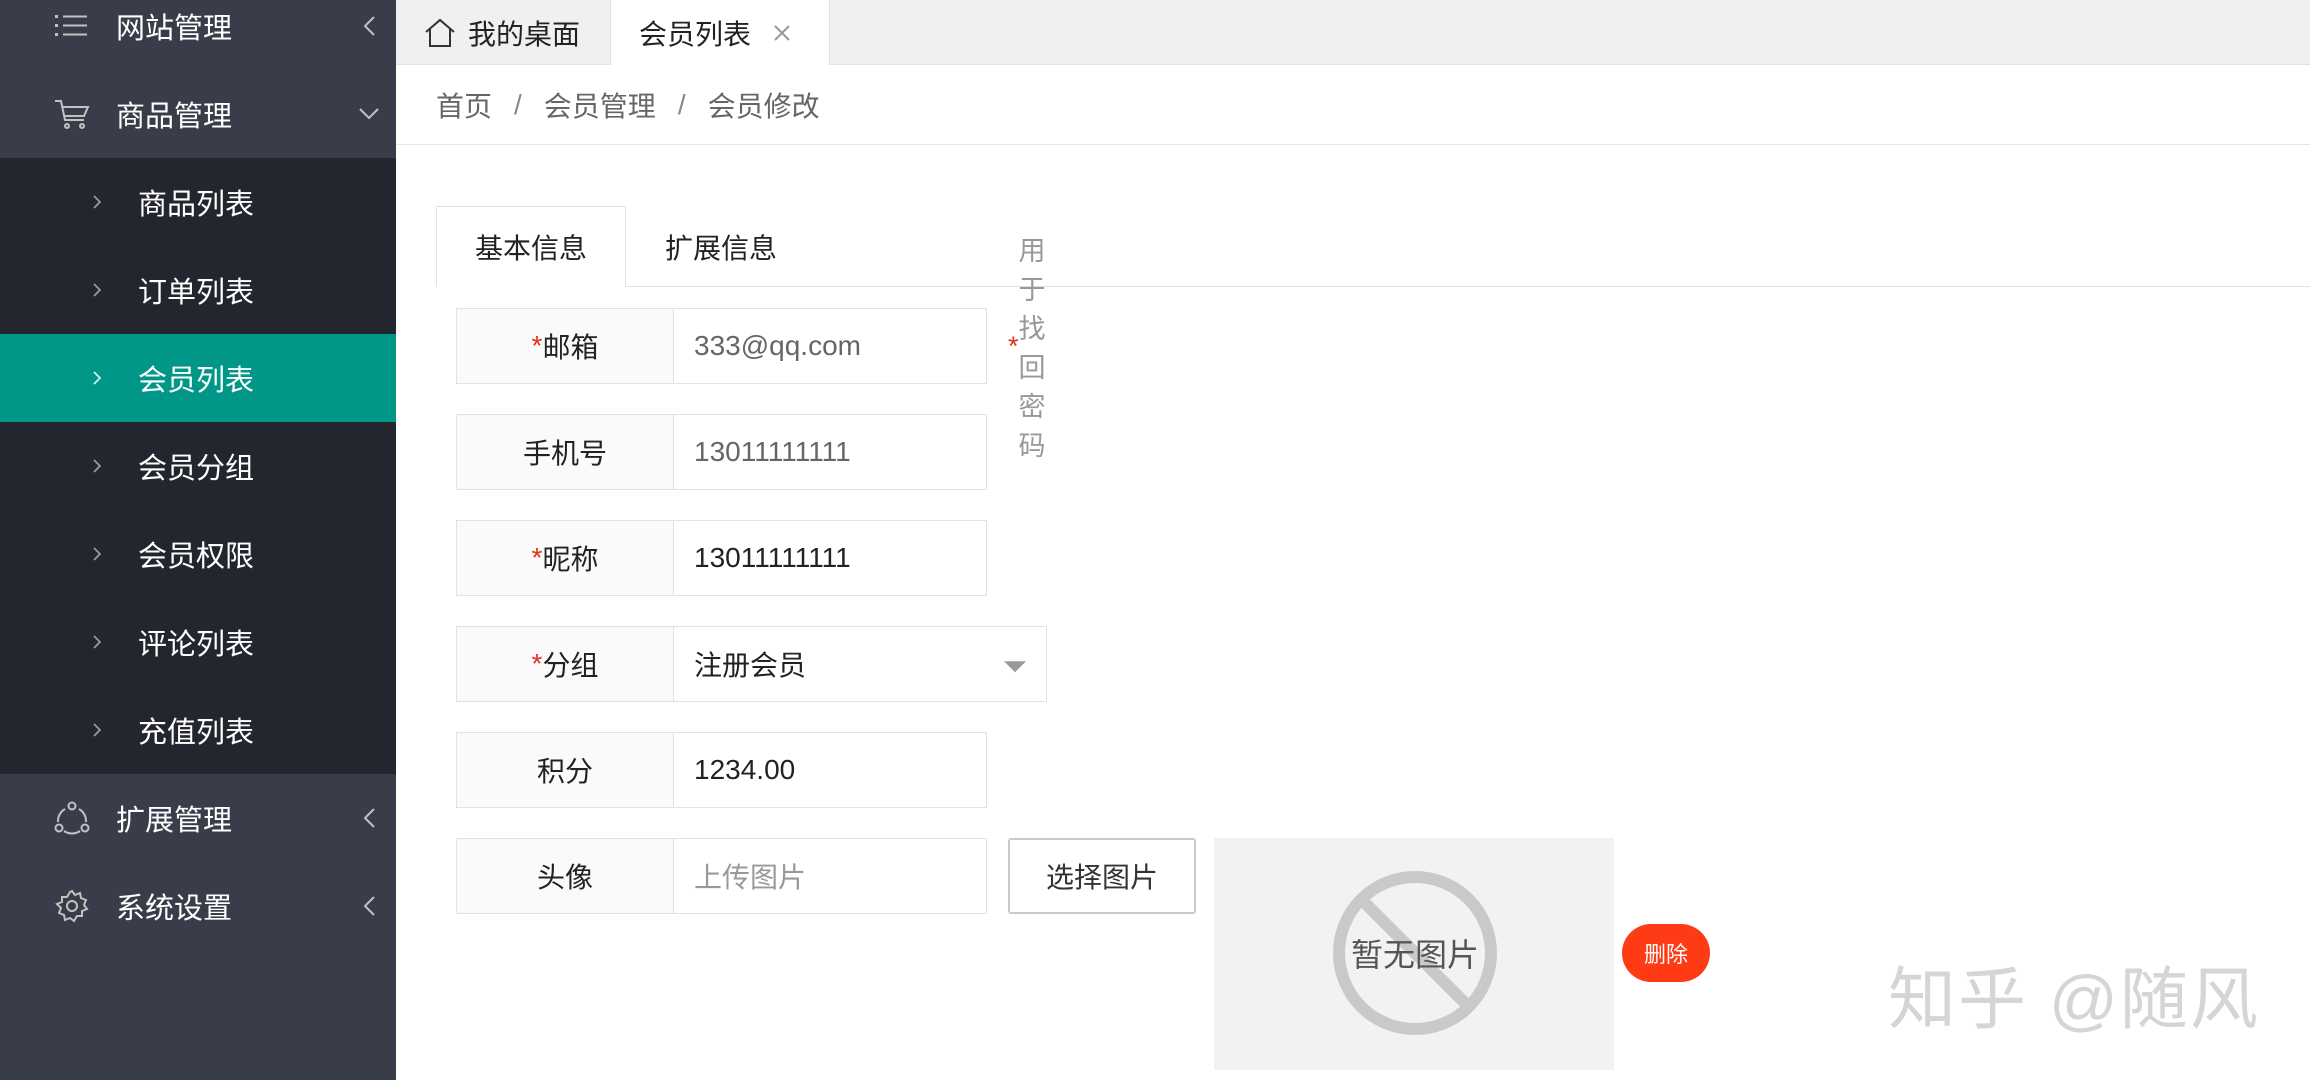  I want to click on email-field: 333@qq.com, so click(830, 346).